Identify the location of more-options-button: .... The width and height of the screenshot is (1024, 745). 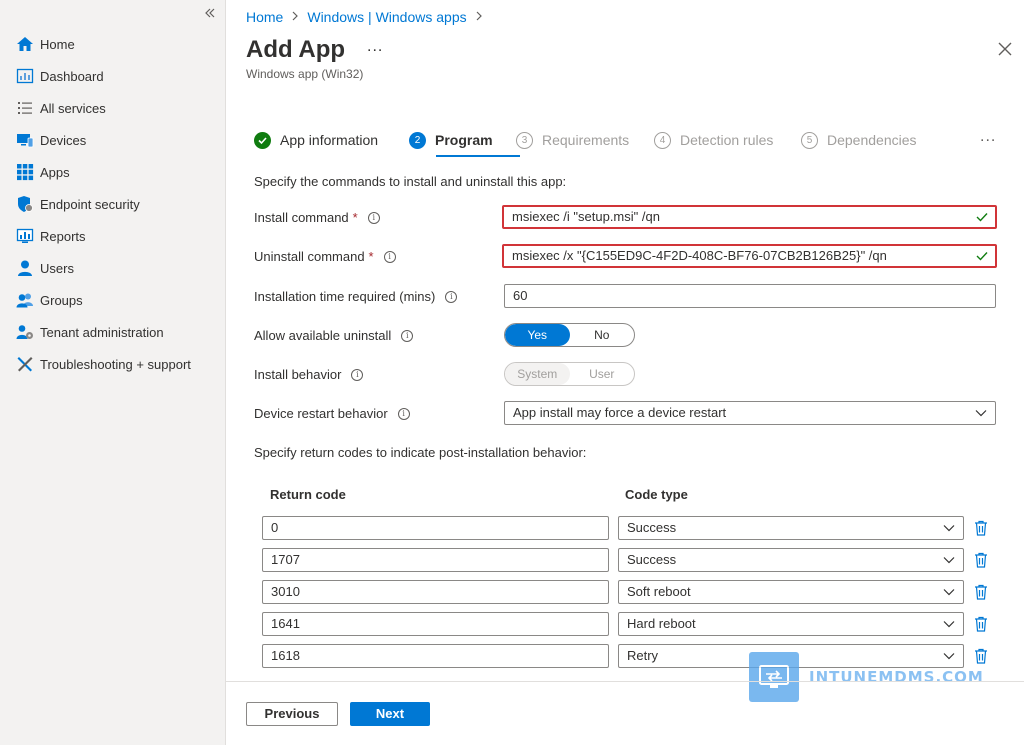
(375, 47).